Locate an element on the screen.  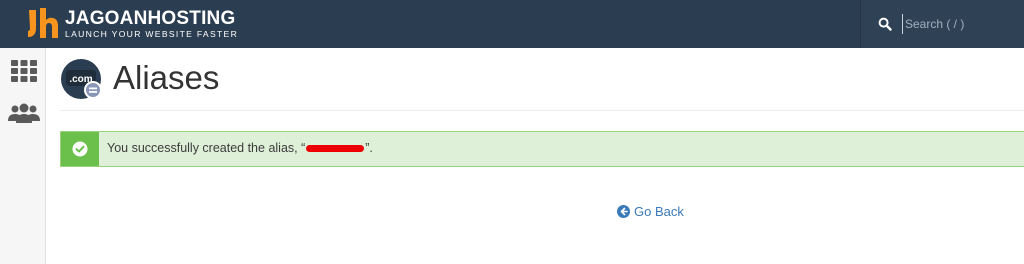
brand-logo: JAGOANHOSTING LAUNCH YOUR WEBSITE FASTER is located at coordinates (131, 24).